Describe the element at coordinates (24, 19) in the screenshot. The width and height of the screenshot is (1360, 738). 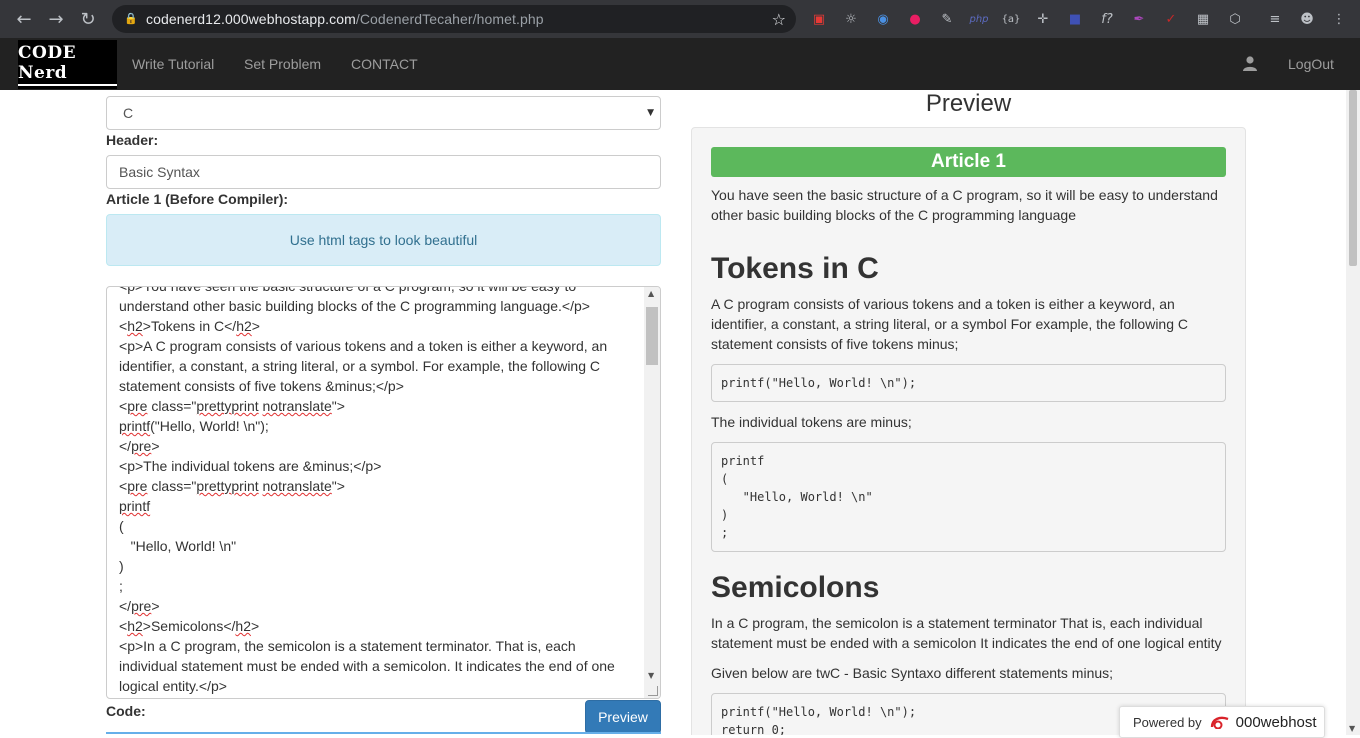
I see `back-icon: ←` at that location.